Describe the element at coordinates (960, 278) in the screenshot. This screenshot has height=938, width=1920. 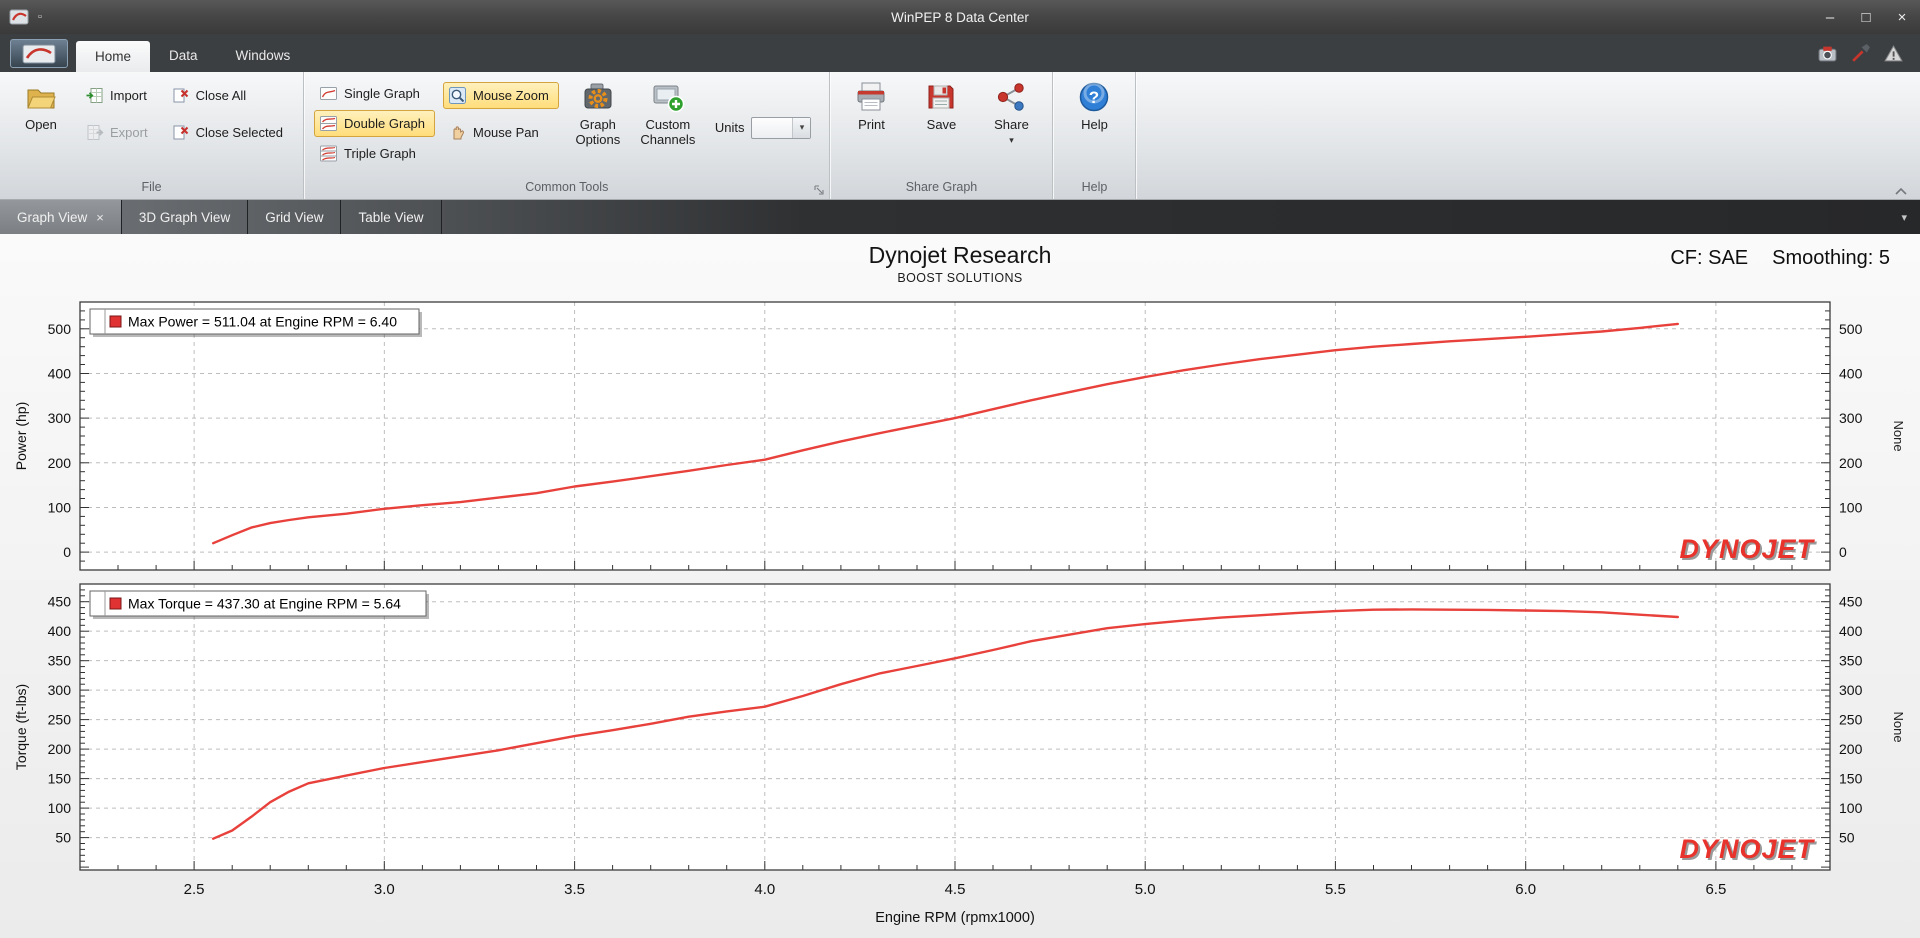
I see `graph-subtitle: BOOST SOLUTIONS` at that location.